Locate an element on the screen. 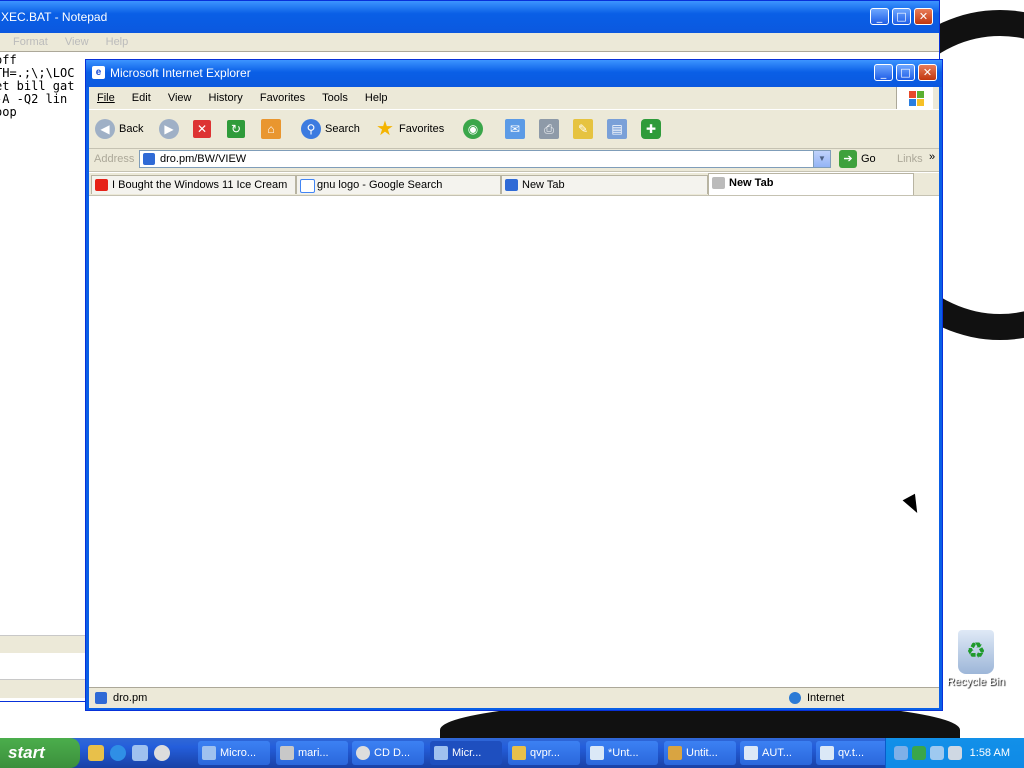 Image resolution: width=1024 pixels, height=768 pixels. tab-new-tab-active: New Tab is located at coordinates (811, 184).